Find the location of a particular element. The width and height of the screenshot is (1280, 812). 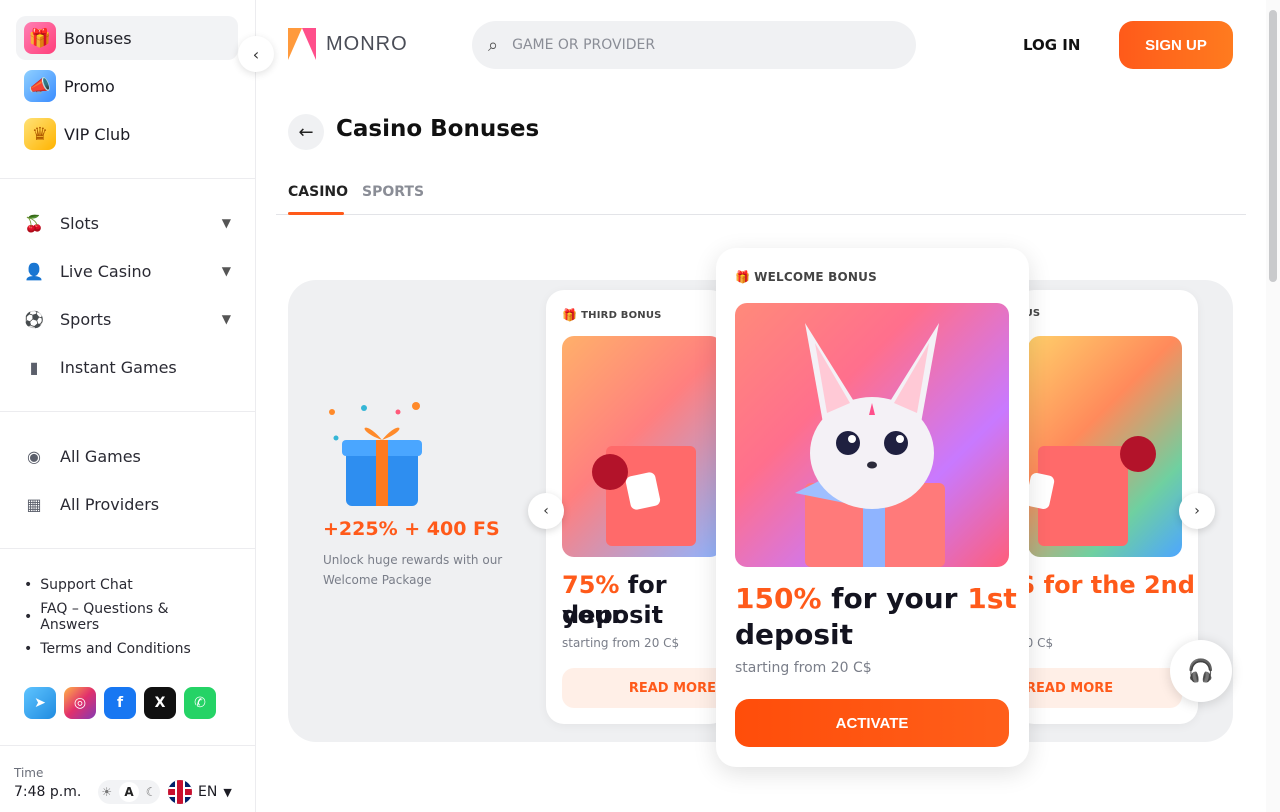

moon-icon: ☾ is located at coordinates (151, 792).